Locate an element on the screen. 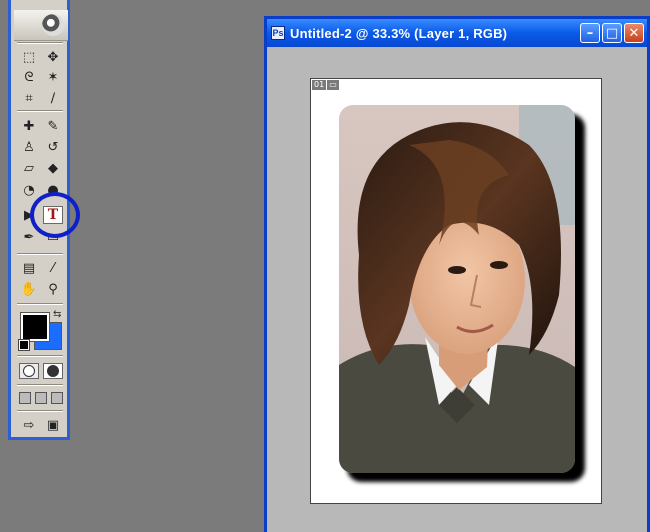  slice-tool-glyph: ∕ is located at coordinates (53, 98).